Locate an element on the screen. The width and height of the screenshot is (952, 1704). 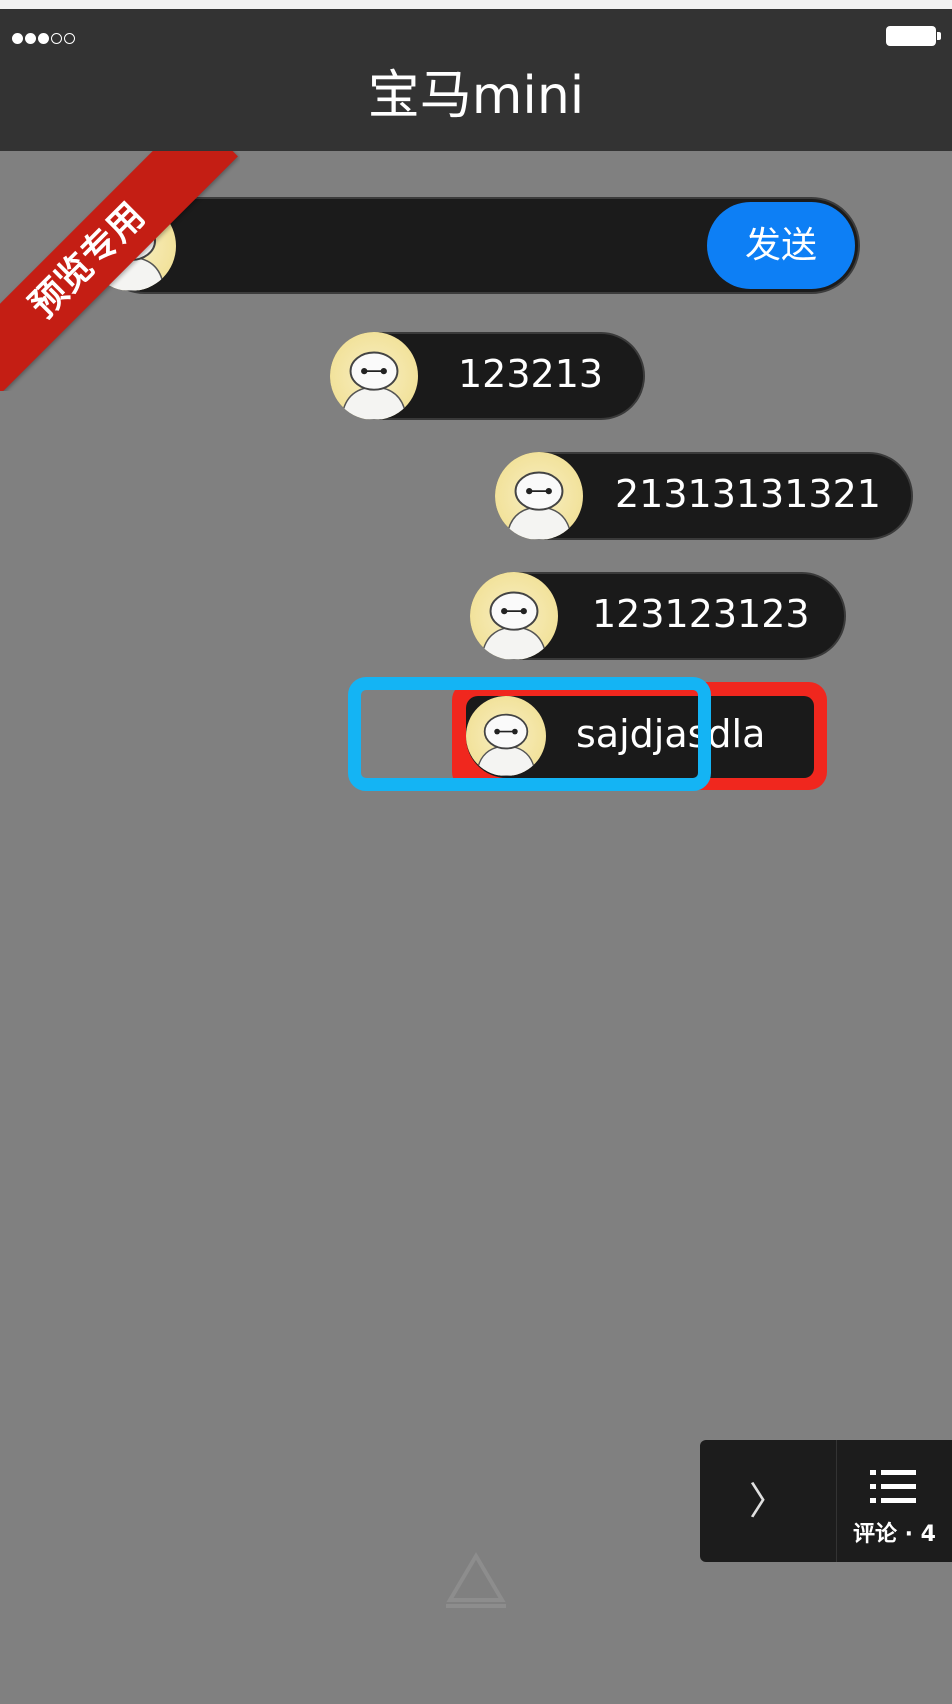
watermark-logo-icon is located at coordinates (476, 1580).